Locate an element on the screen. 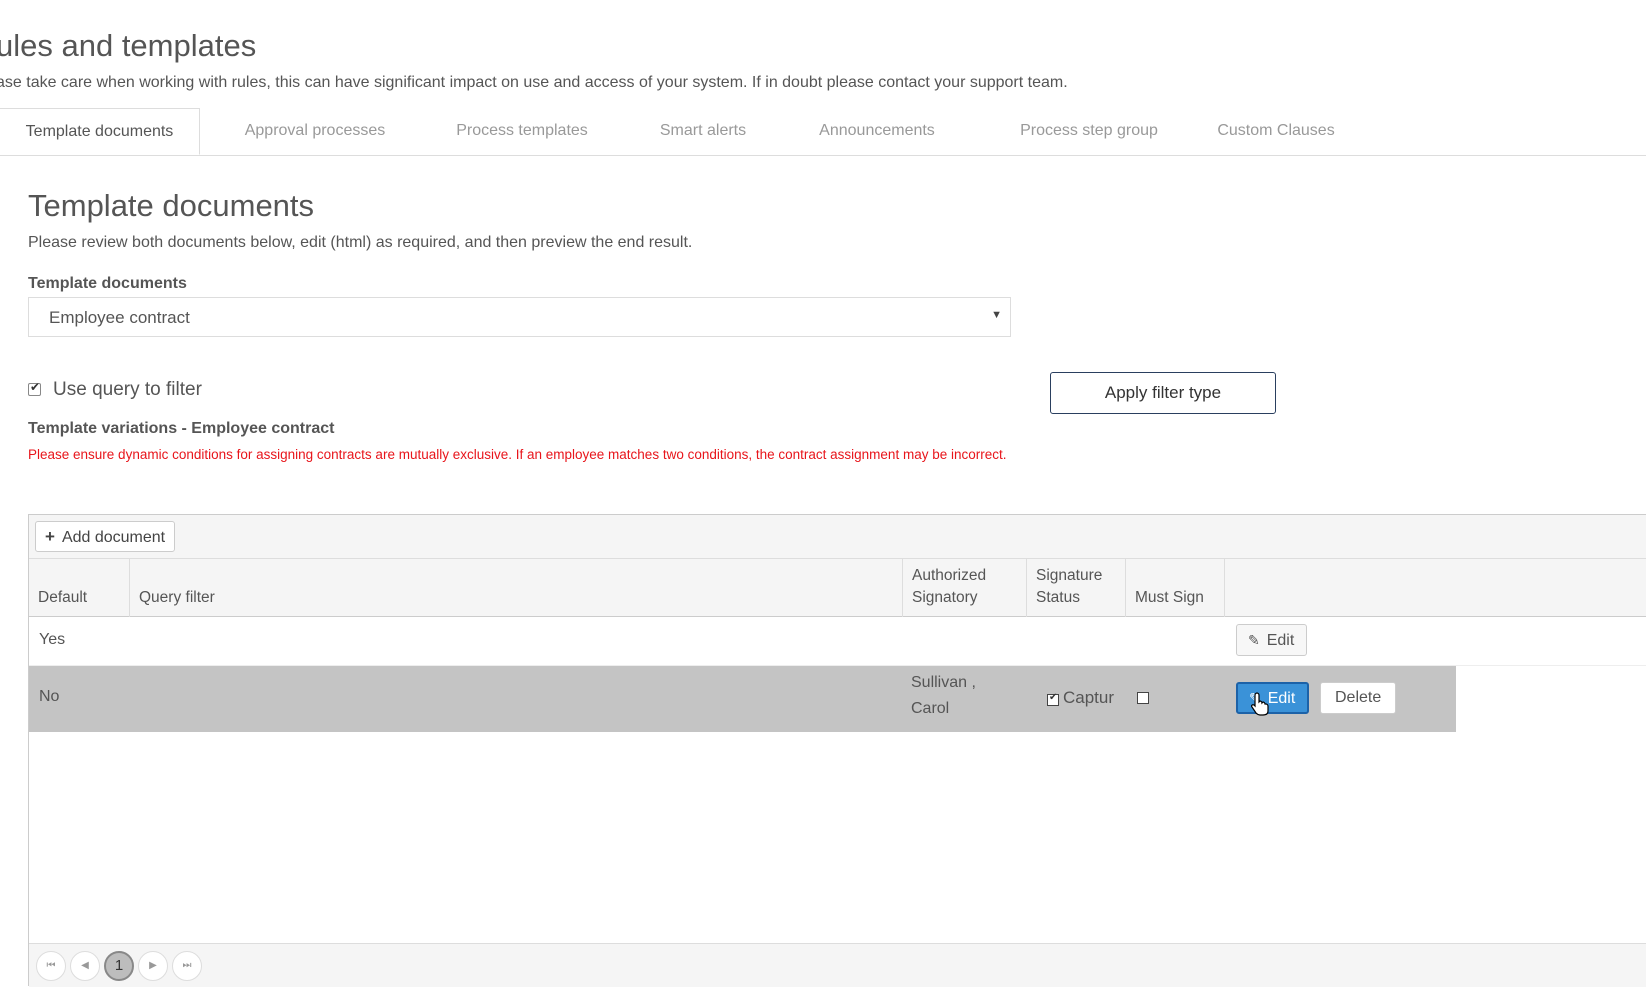 The width and height of the screenshot is (1646, 987). cell-default: Yes is located at coordinates (52, 639).